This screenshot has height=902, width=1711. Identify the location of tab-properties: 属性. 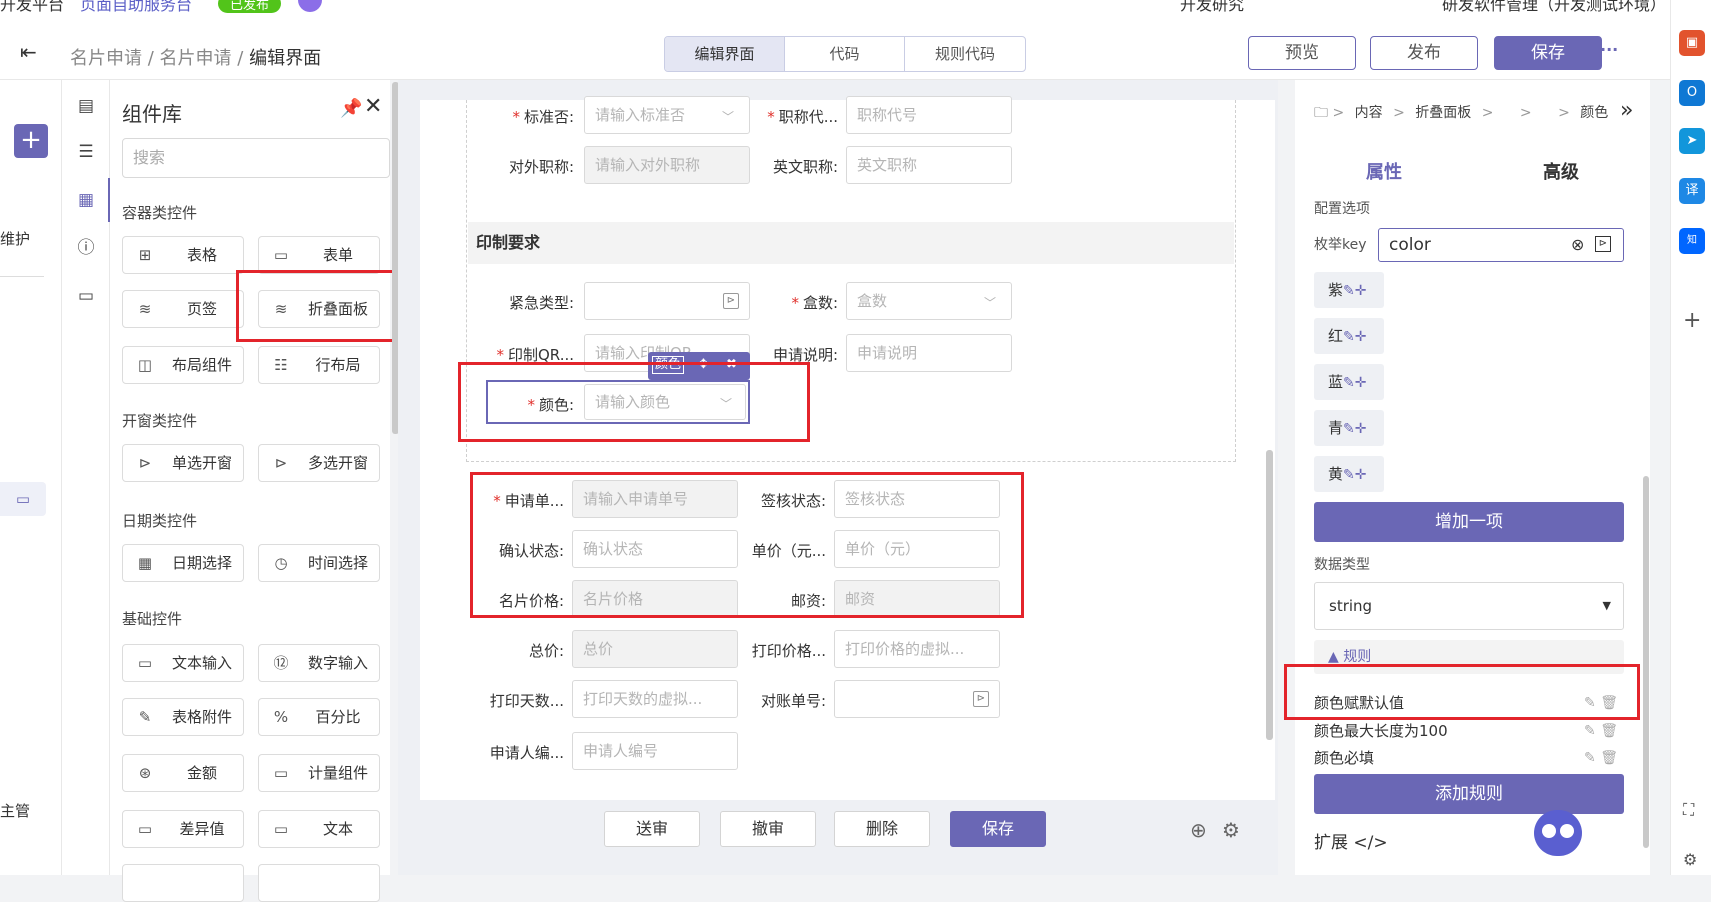
(1384, 171).